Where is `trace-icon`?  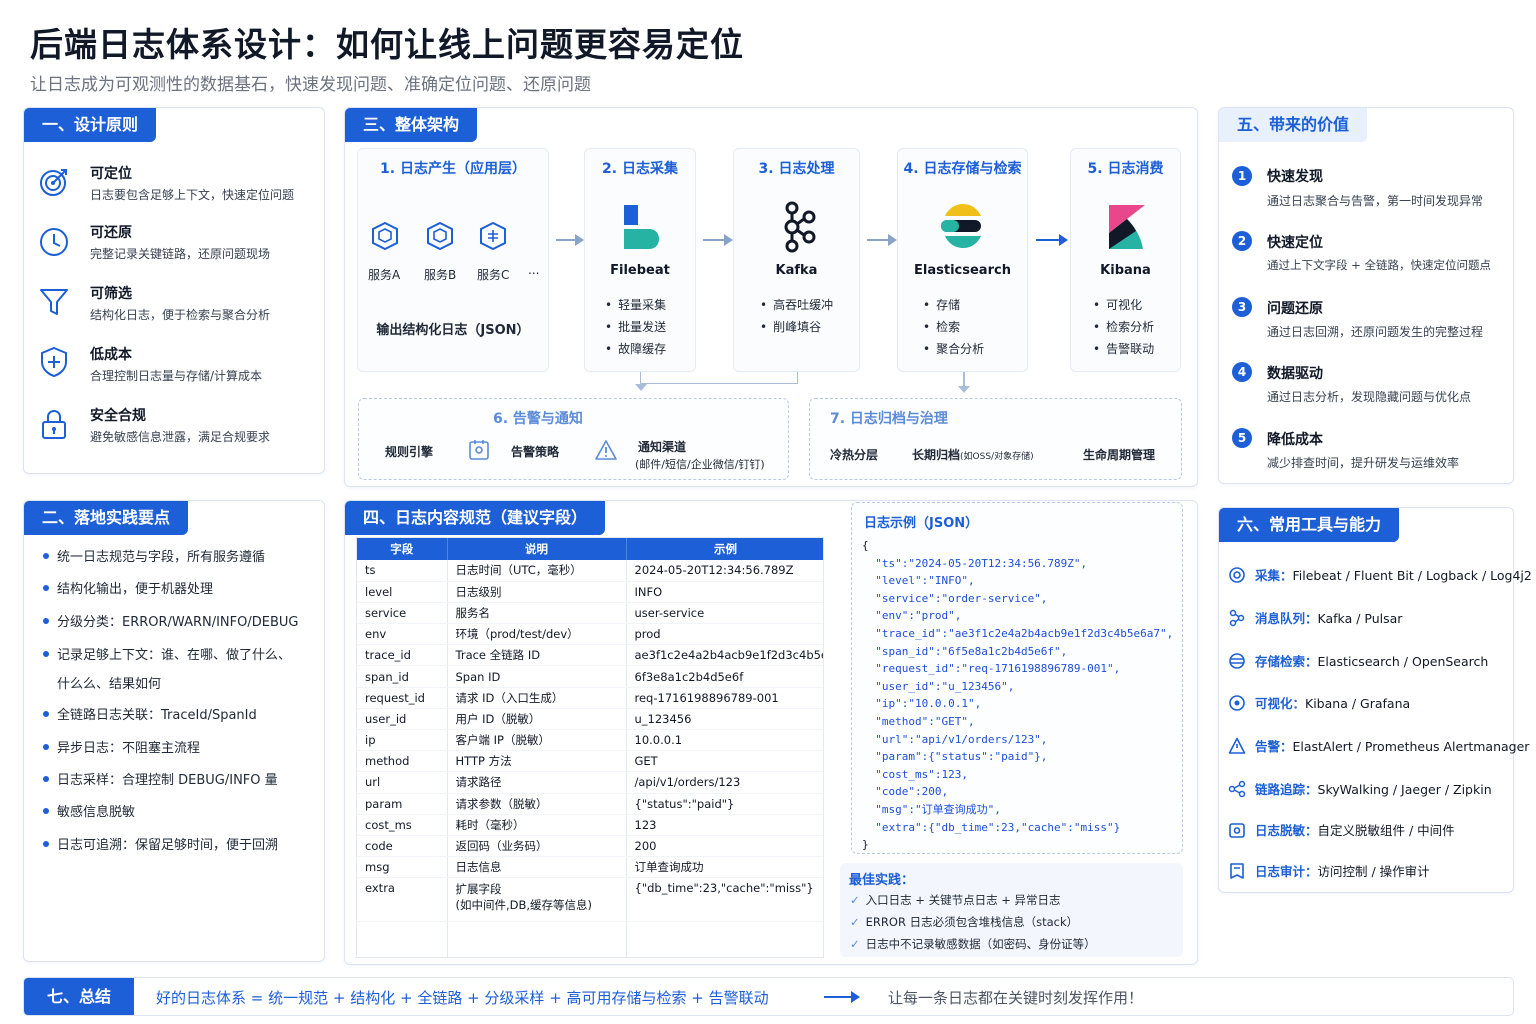 trace-icon is located at coordinates (1237, 790).